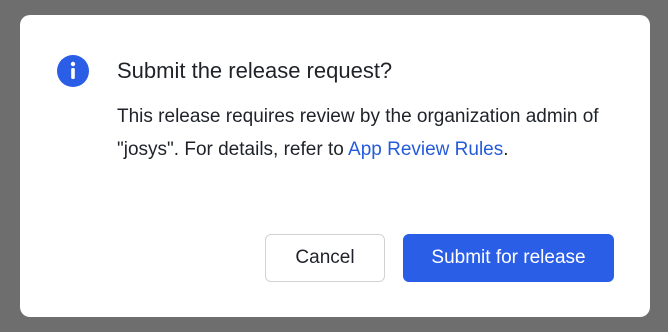 The width and height of the screenshot is (668, 332). Describe the element at coordinates (73, 71) in the screenshot. I see `info-icon` at that location.